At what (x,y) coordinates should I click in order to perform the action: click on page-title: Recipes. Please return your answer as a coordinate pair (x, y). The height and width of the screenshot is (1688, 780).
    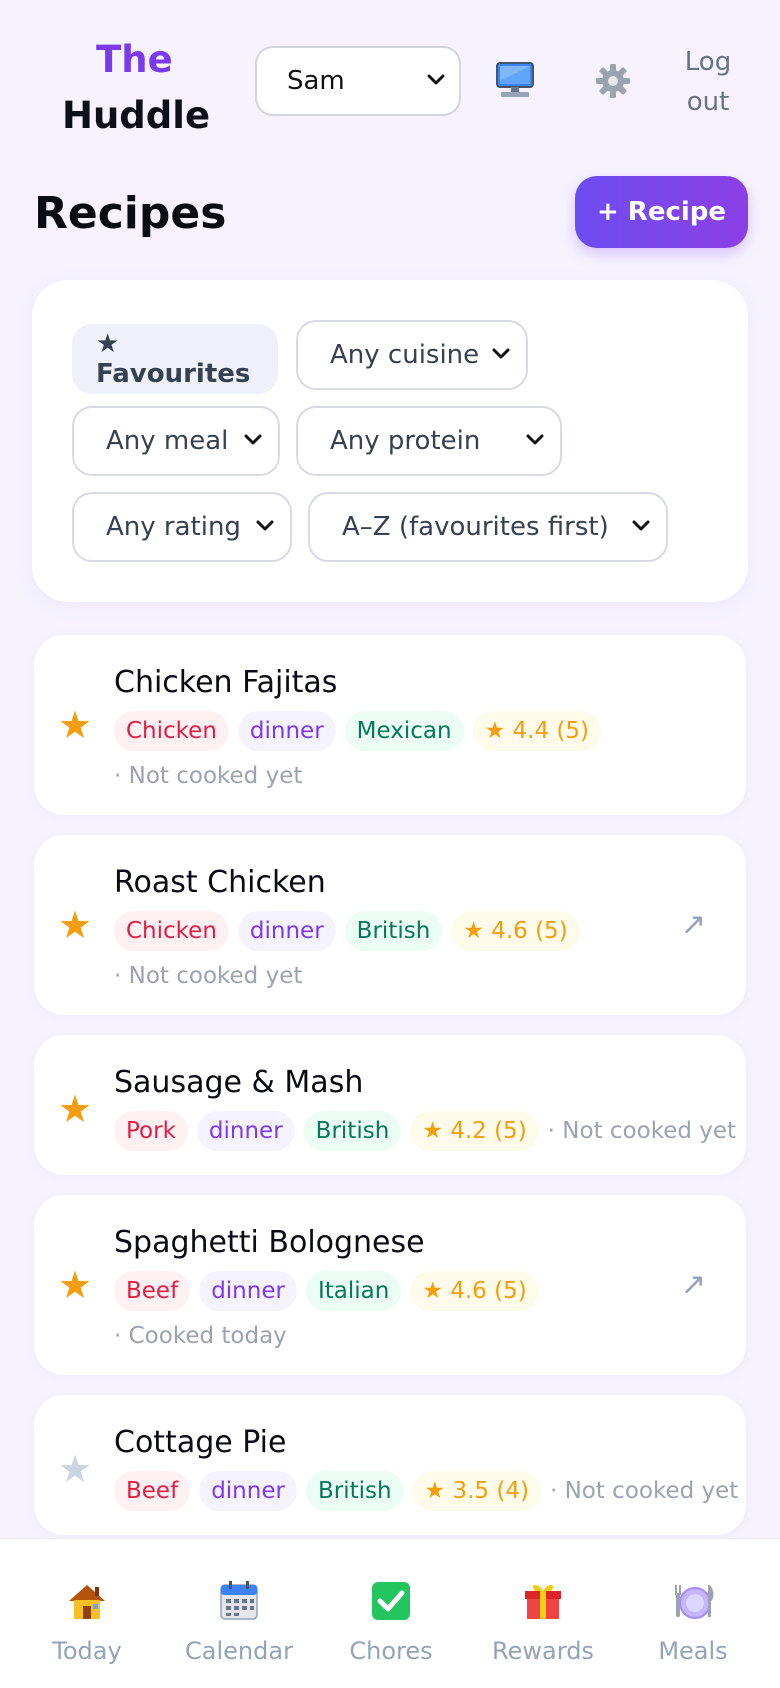
    Looking at the image, I should click on (130, 213).